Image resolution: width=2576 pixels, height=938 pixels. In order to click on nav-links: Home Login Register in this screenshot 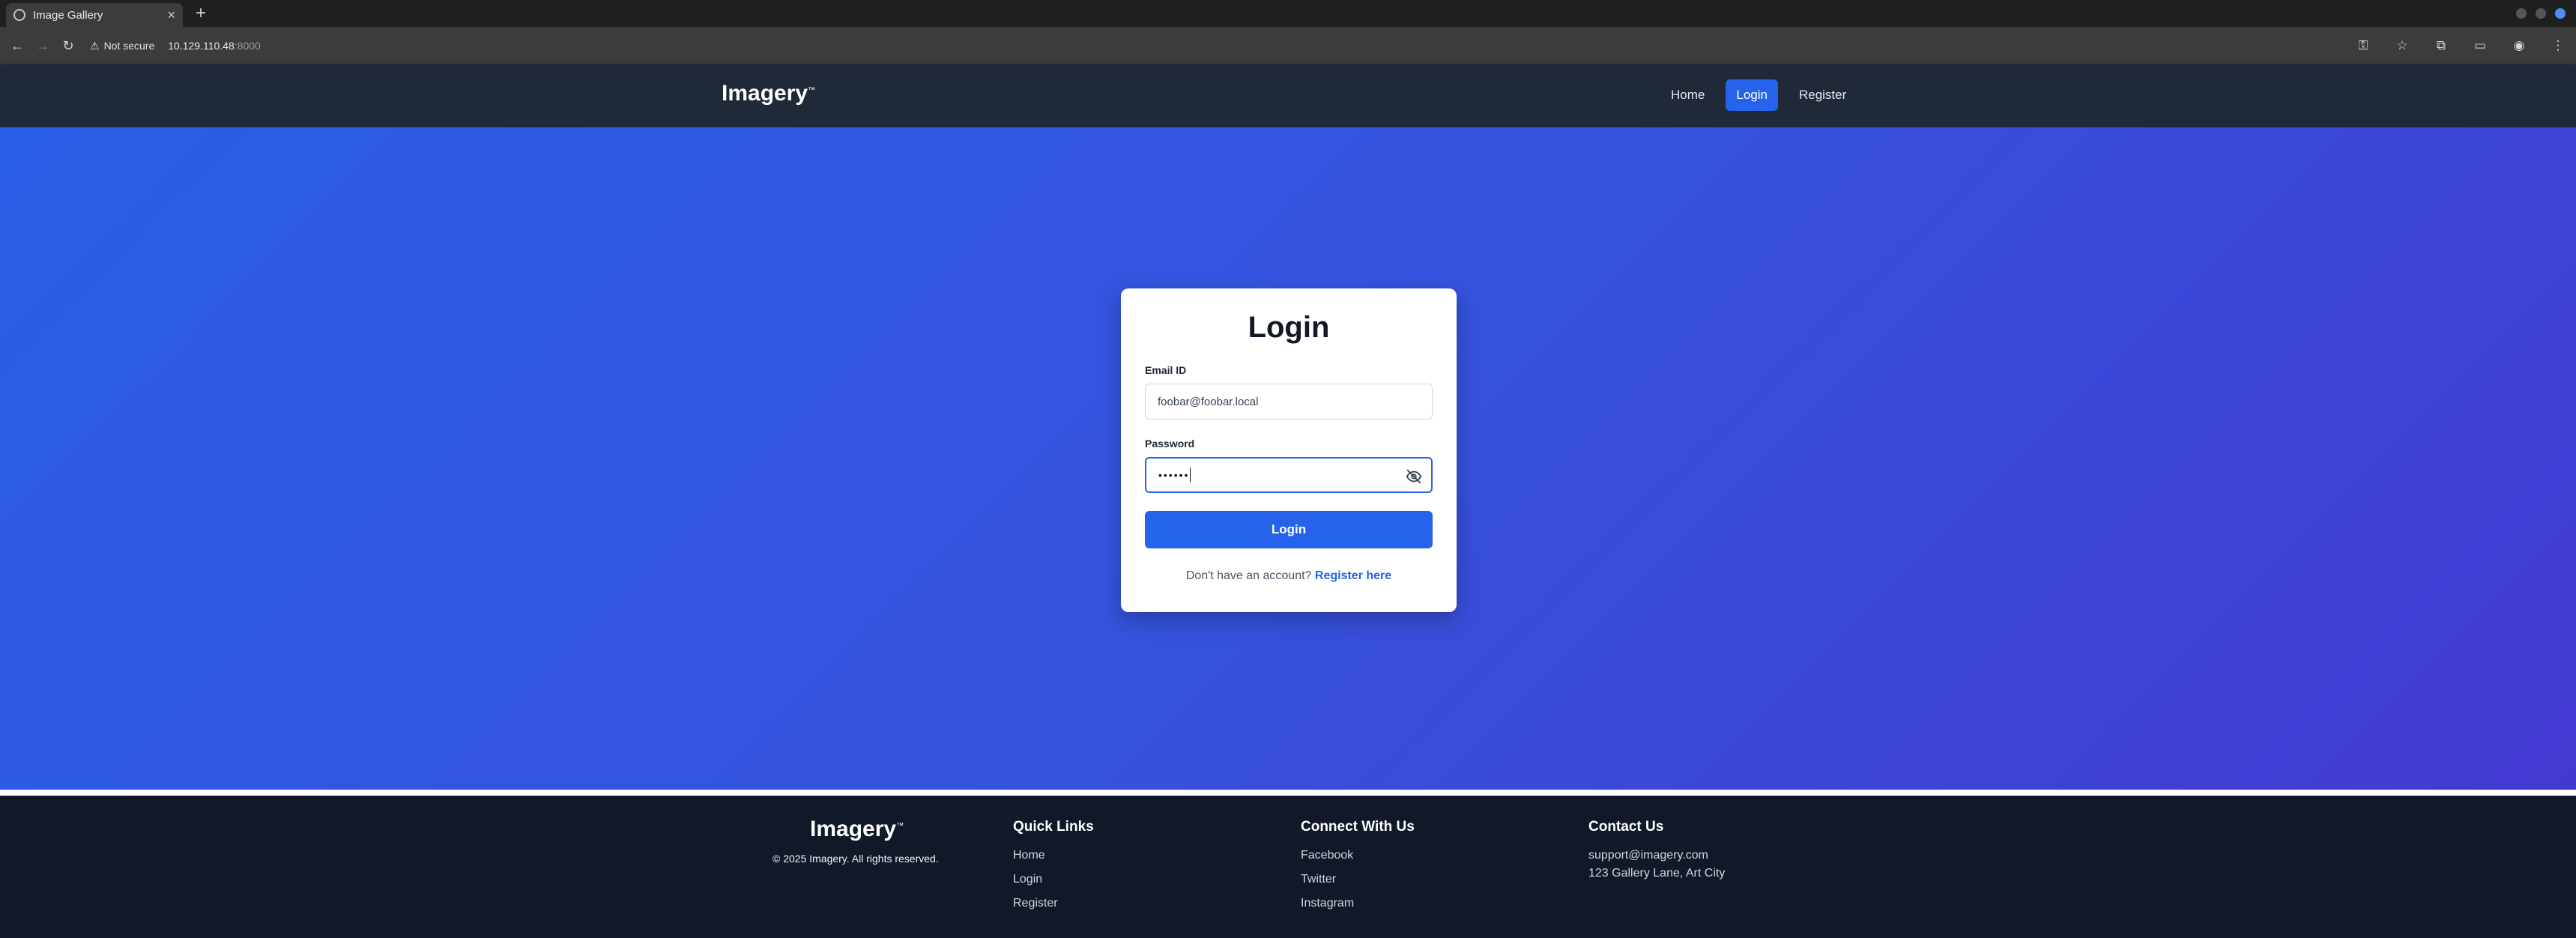, I will do `click(1758, 95)`.